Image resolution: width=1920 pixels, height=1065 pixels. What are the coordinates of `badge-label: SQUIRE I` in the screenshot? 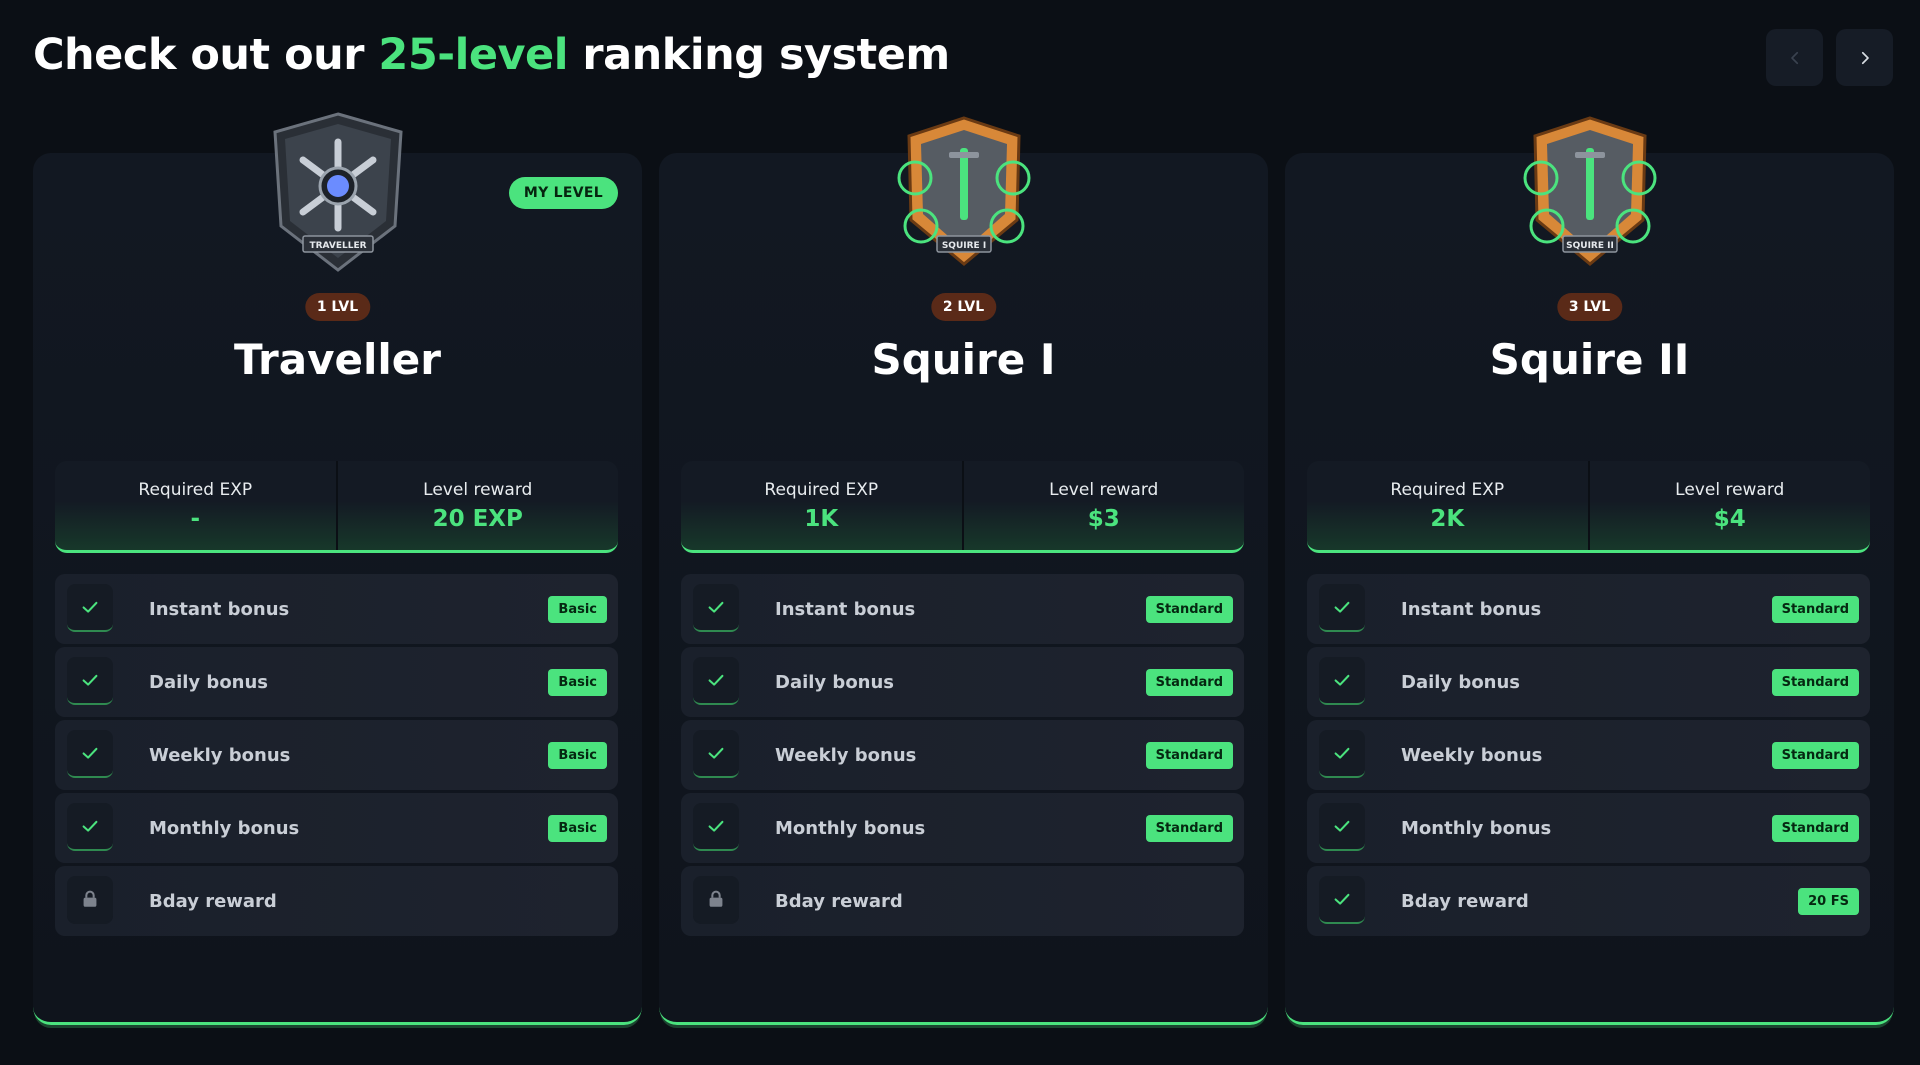 It's located at (963, 246).